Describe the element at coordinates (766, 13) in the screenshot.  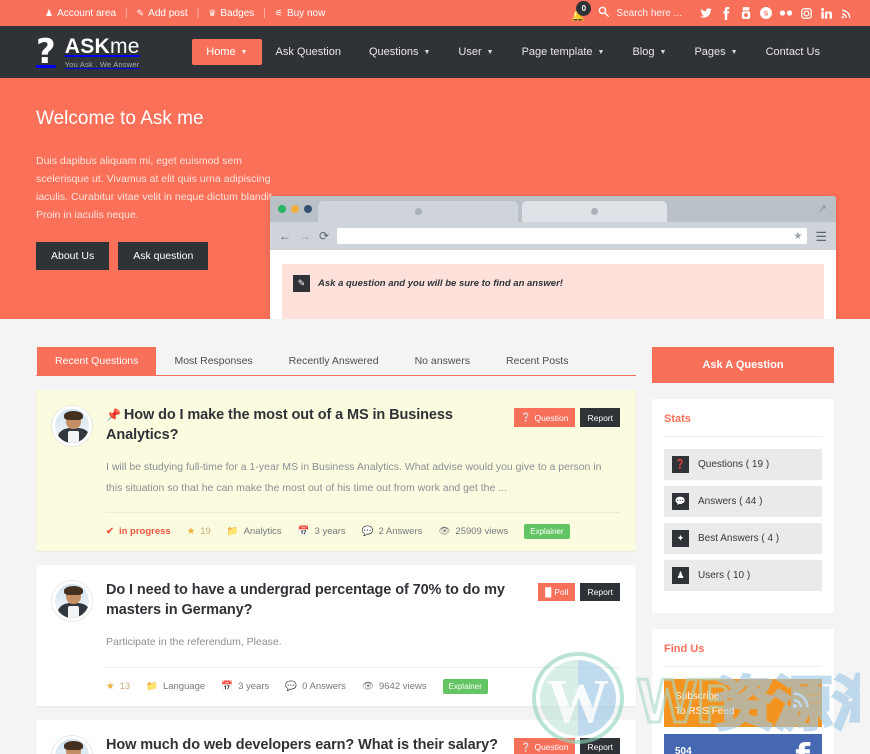
I see `skype-icon: S` at that location.